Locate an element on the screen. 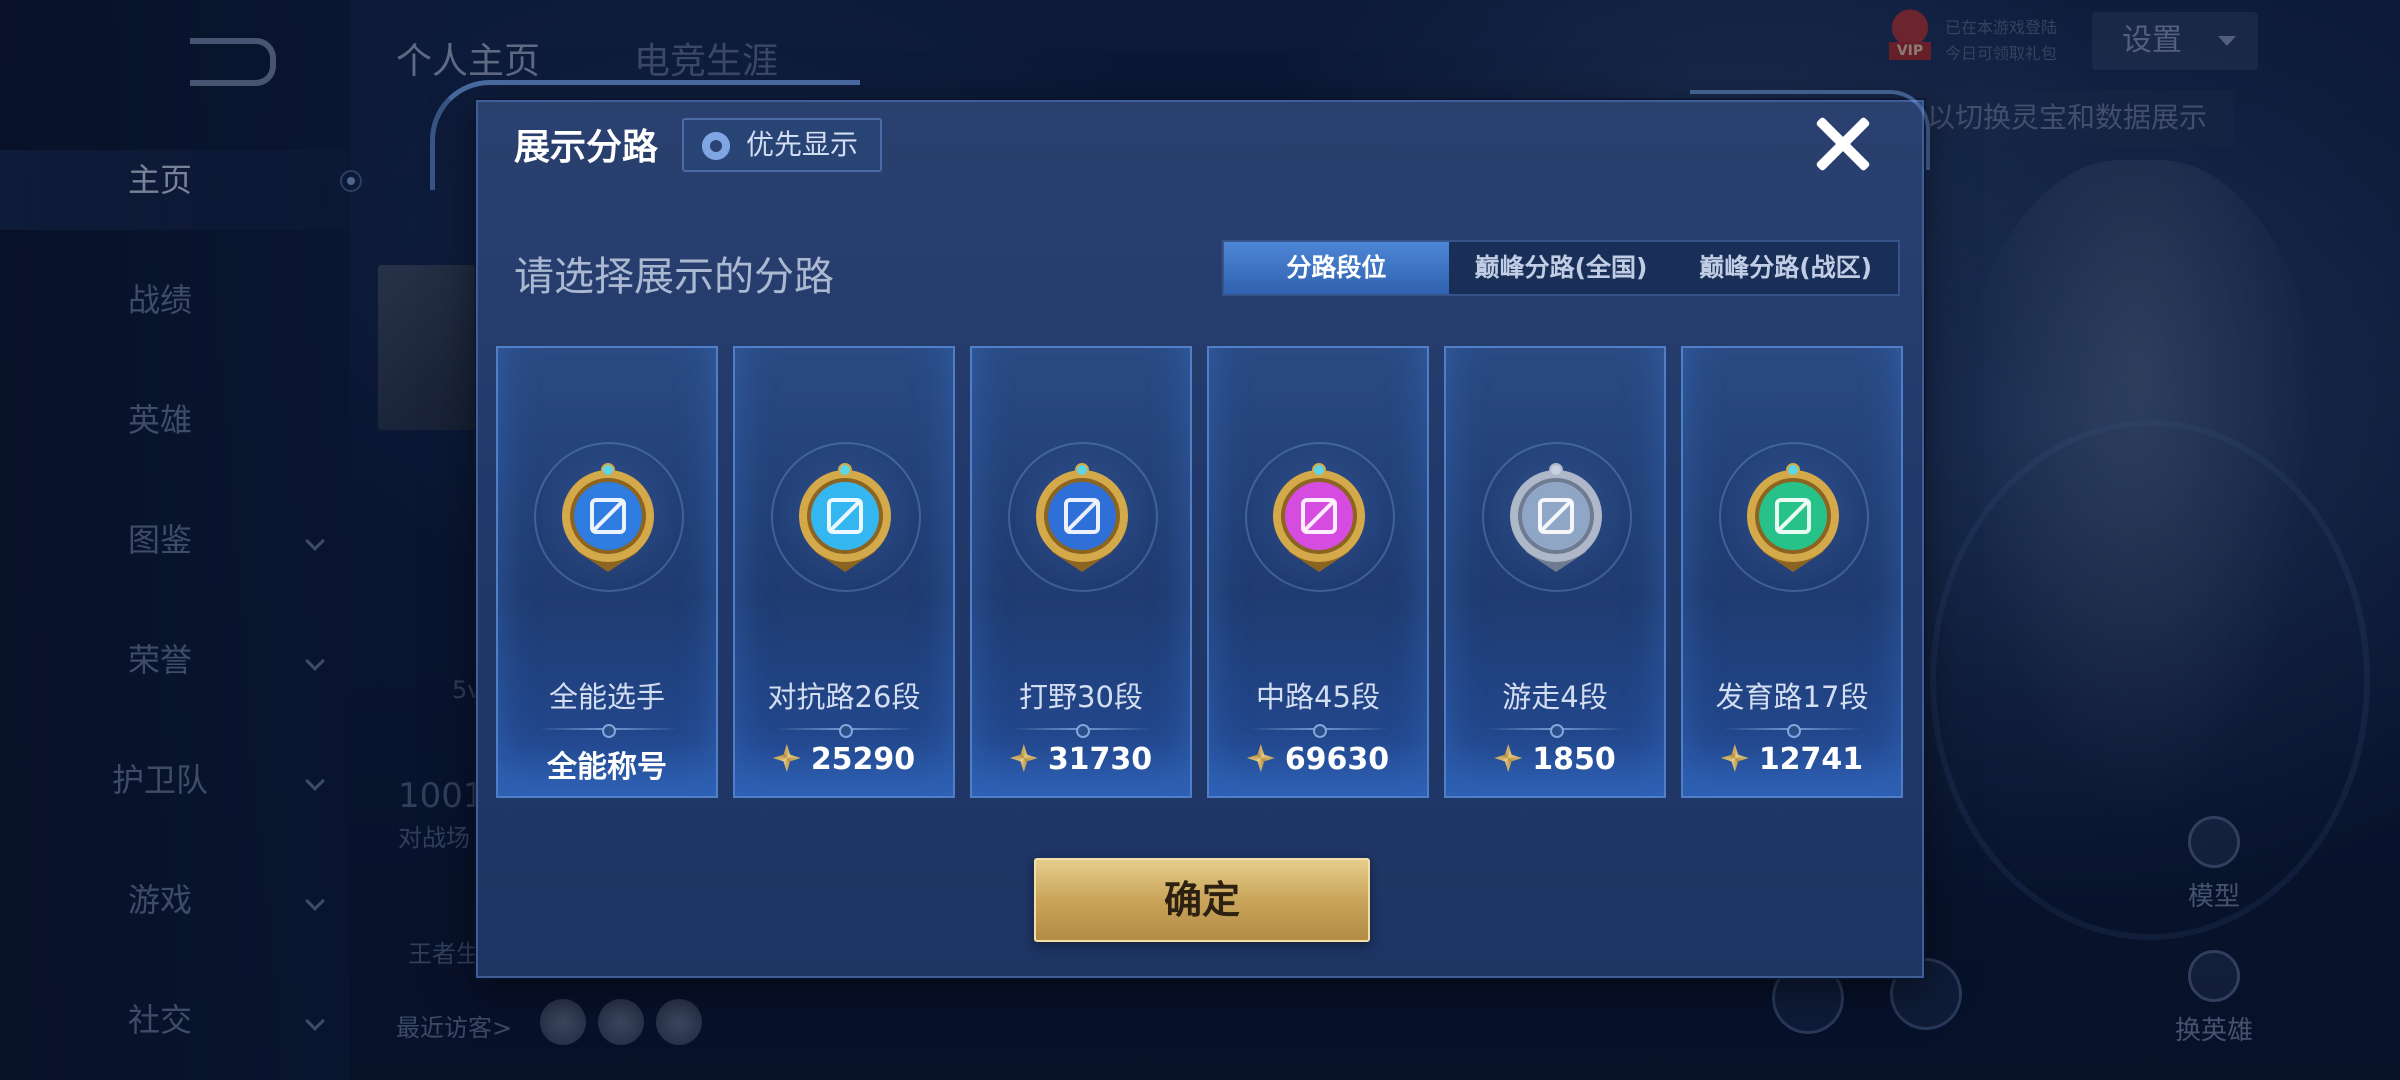 The image size is (2400, 1080). mid-lane-badge-icon is located at coordinates (1319, 517).